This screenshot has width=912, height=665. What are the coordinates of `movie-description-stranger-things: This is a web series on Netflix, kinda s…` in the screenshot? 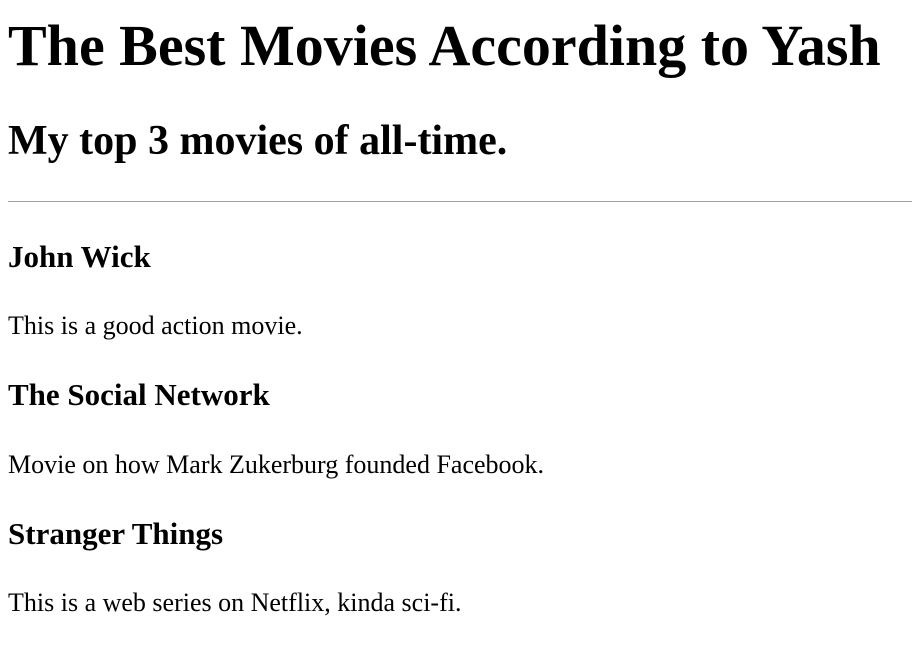 It's located at (235, 602).